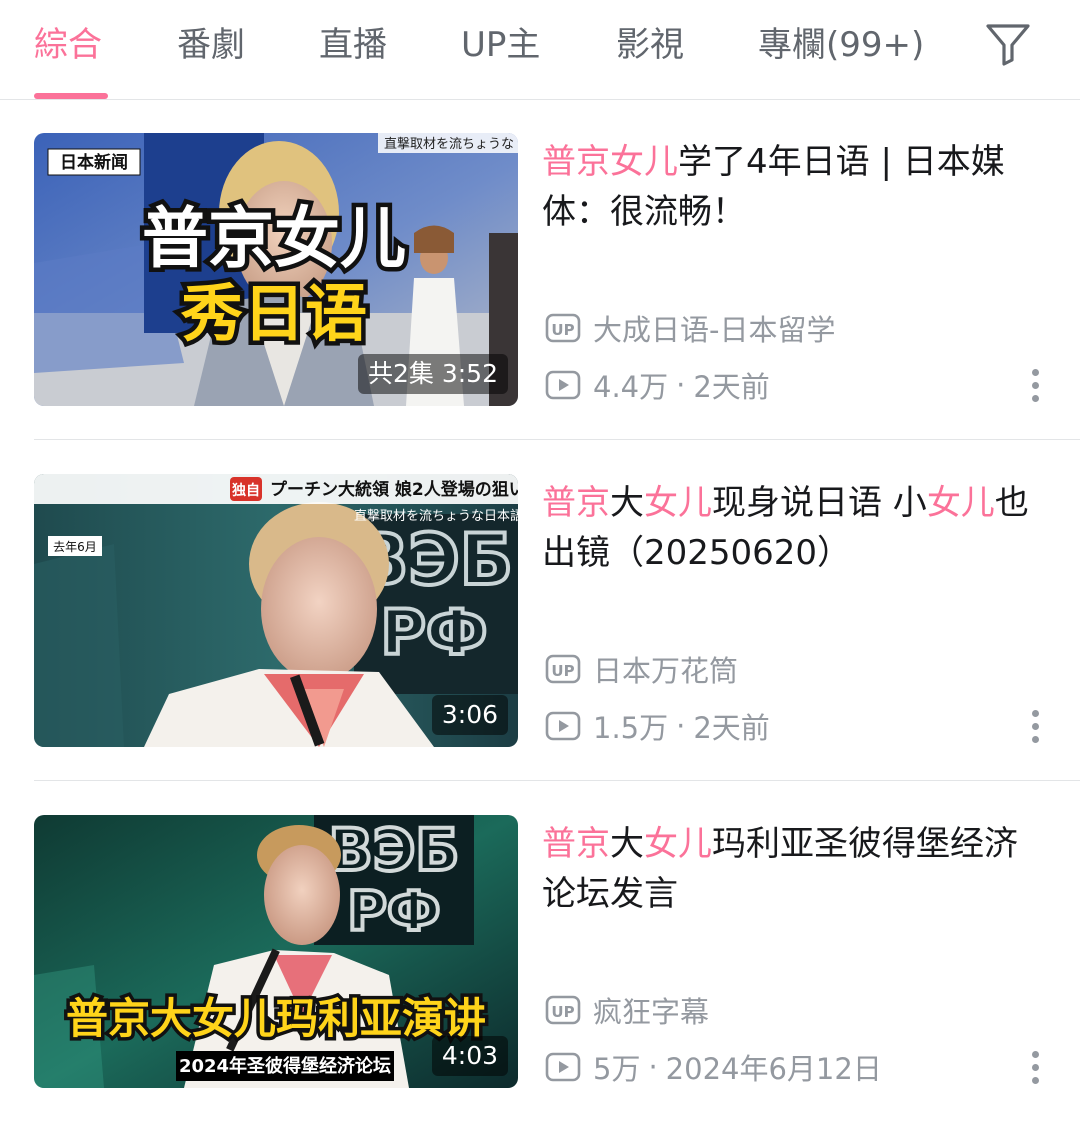 The width and height of the screenshot is (1080, 1122). I want to click on uploader-row: UP 大成日语-日本留学, so click(690, 328).